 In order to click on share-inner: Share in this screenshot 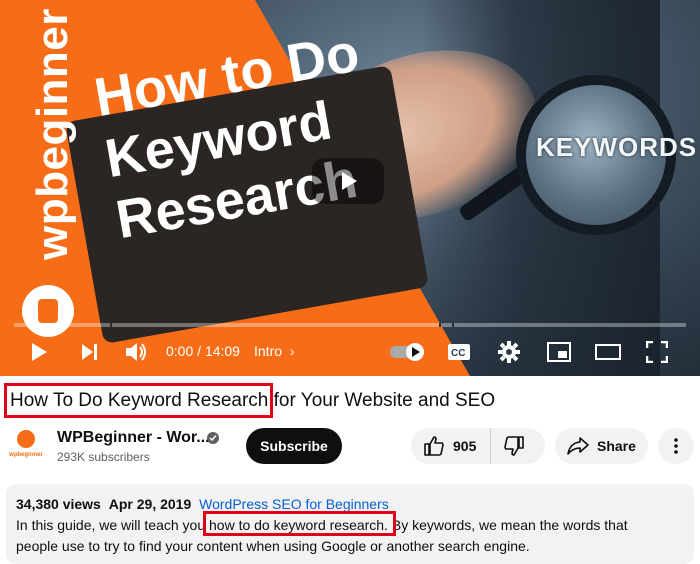, I will do `click(603, 446)`.